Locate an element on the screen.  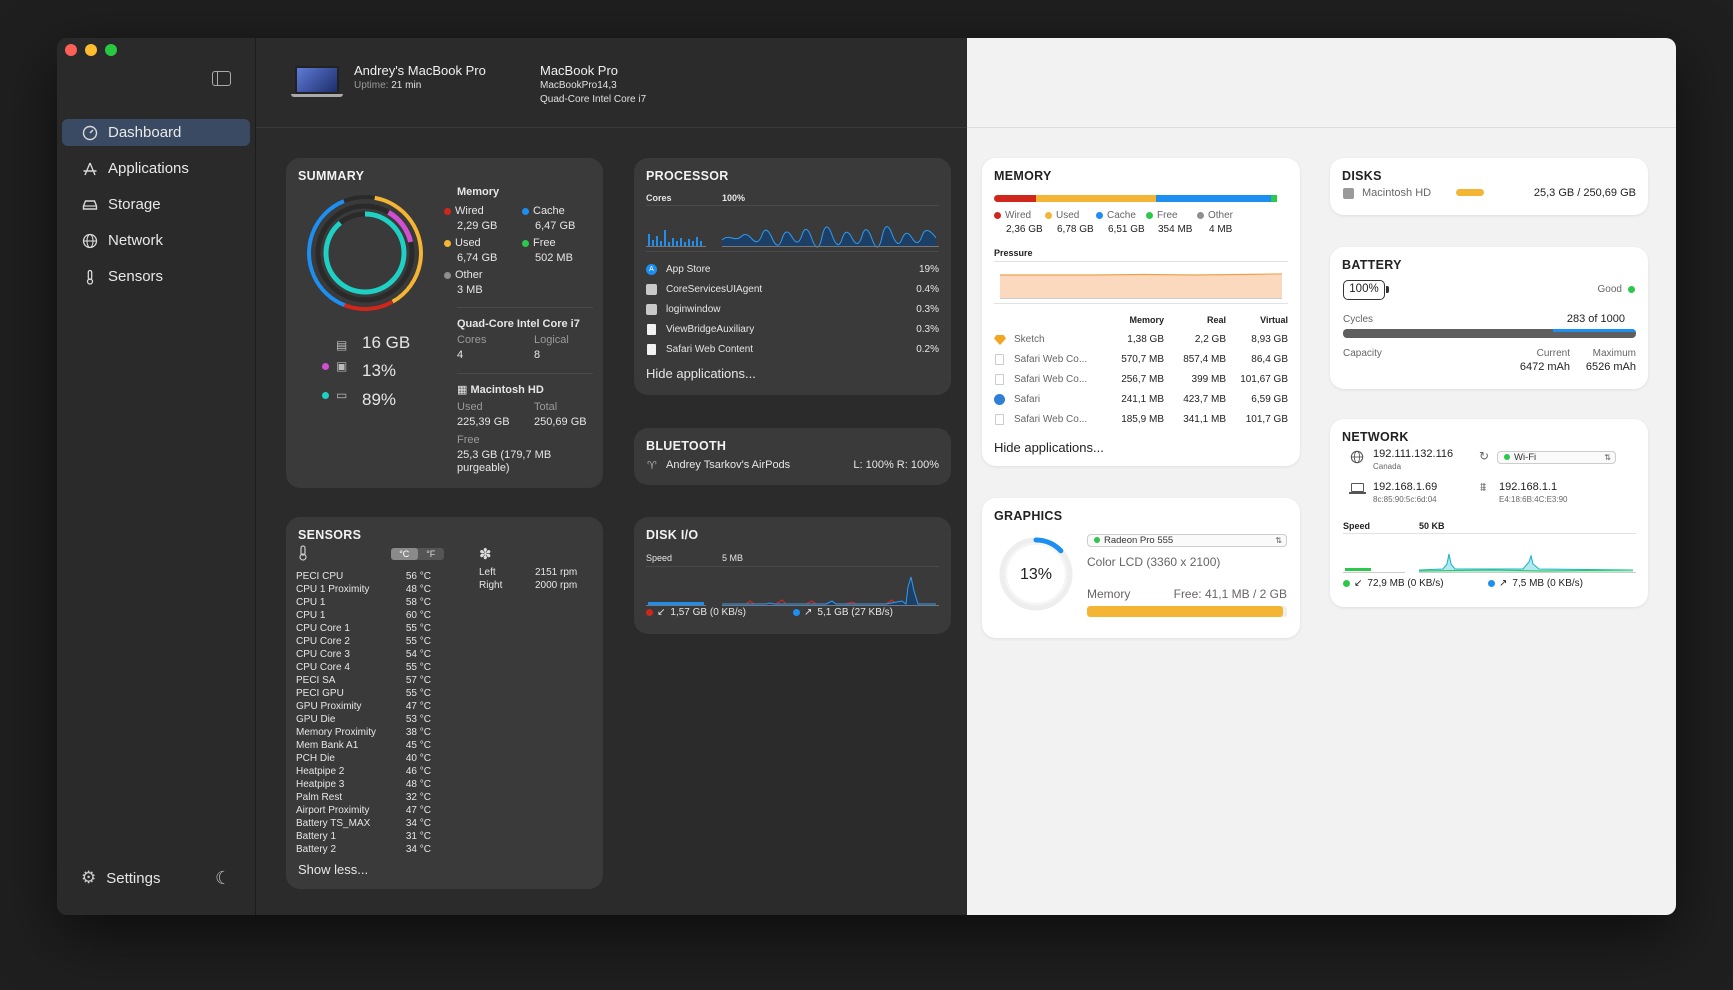
public-ip: 192.111.132.116 is located at coordinates (1413, 454).